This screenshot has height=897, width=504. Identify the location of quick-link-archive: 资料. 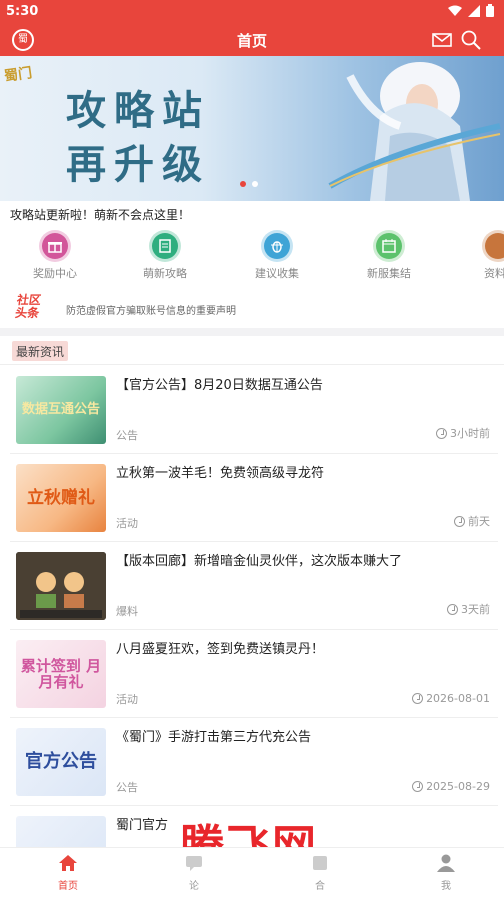
(478, 255).